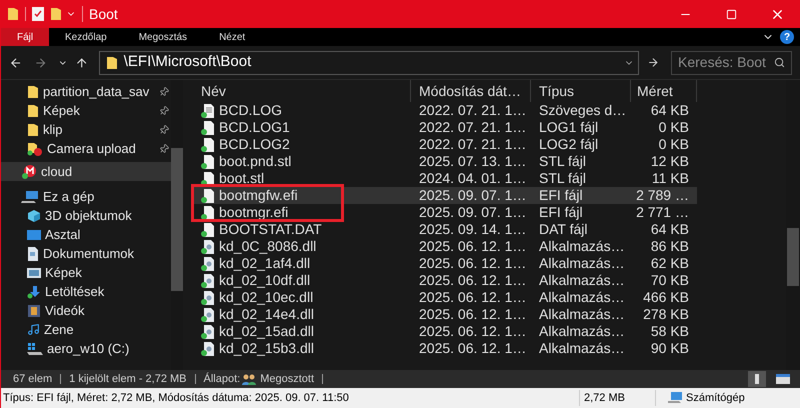 The image size is (800, 408). Describe the element at coordinates (254, 127) in the screenshot. I see `file-name: BCD.LOG1` at that location.